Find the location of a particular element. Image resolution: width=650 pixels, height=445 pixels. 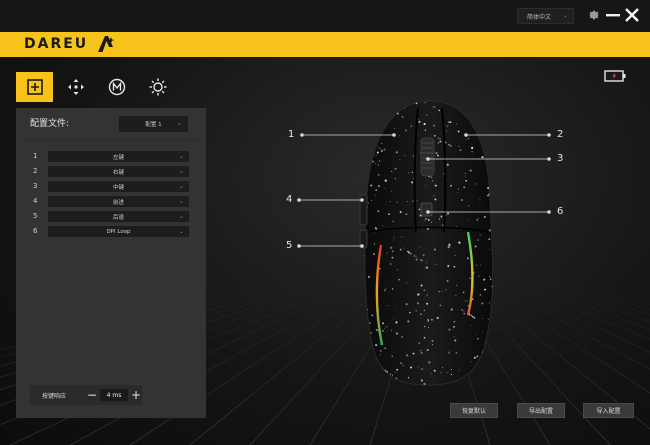

callout-3: 3 is located at coordinates (560, 158).